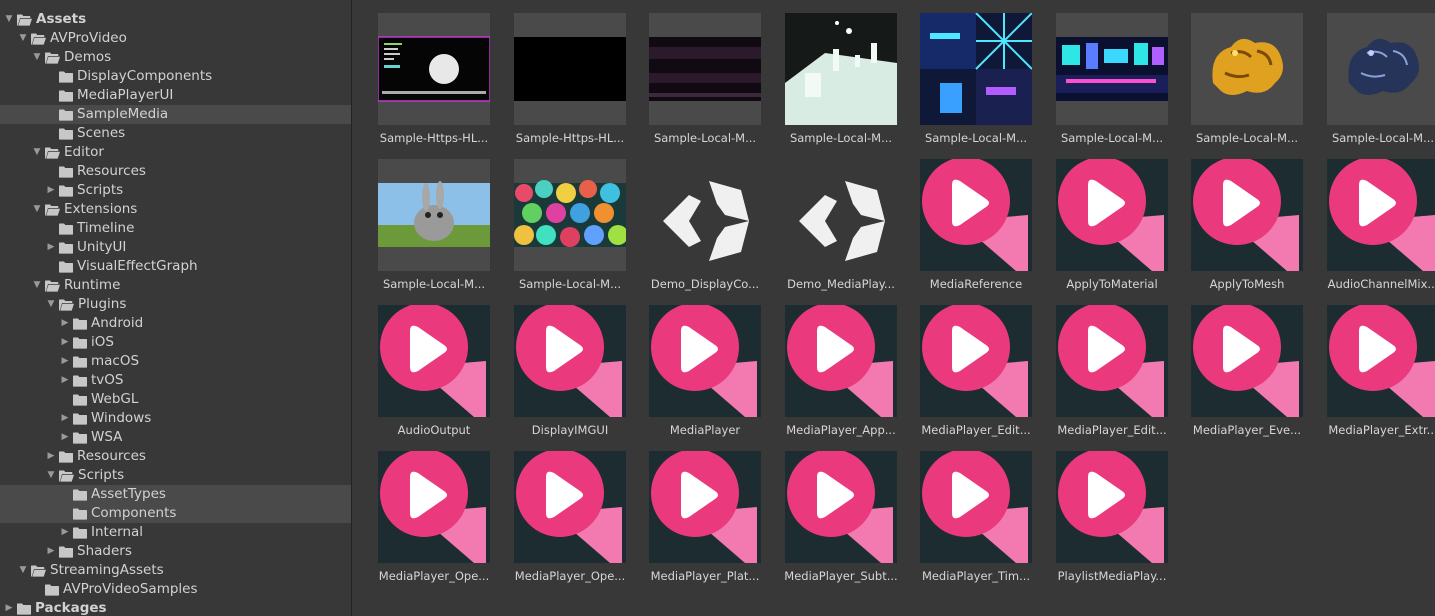 Image resolution: width=1435 pixels, height=616 pixels. Describe the element at coordinates (175, 266) in the screenshot. I see `tree-item-visualeffectgraph: VisualEffectGraph` at that location.